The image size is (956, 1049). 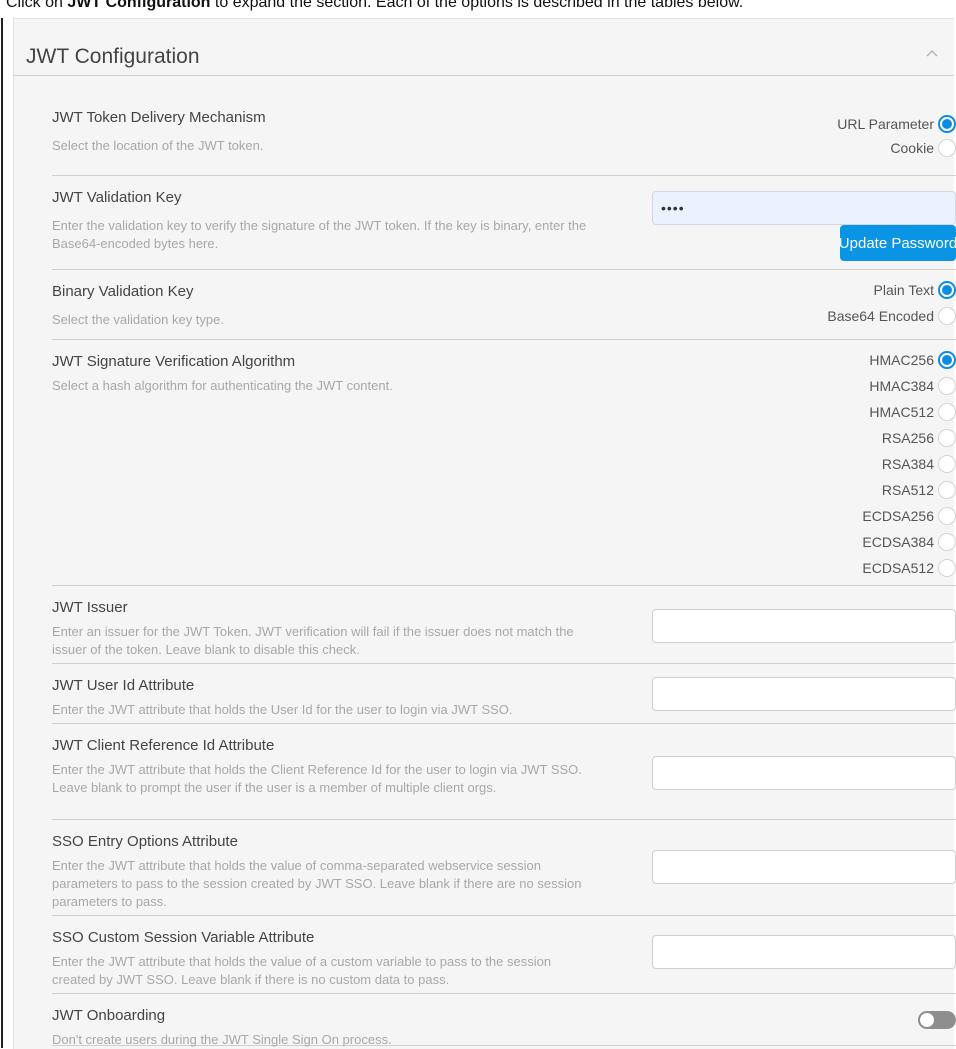 I want to click on algorithm-option-ecdsa512: ECDSA512, so click(x=909, y=568).